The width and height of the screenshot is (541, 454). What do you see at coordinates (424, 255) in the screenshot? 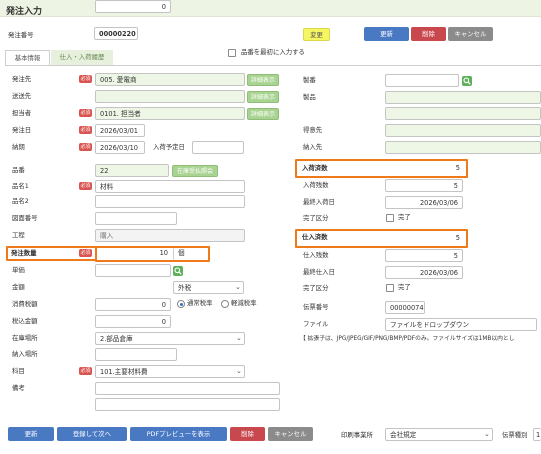
I see `purchase-remain-value: 5` at bounding box center [424, 255].